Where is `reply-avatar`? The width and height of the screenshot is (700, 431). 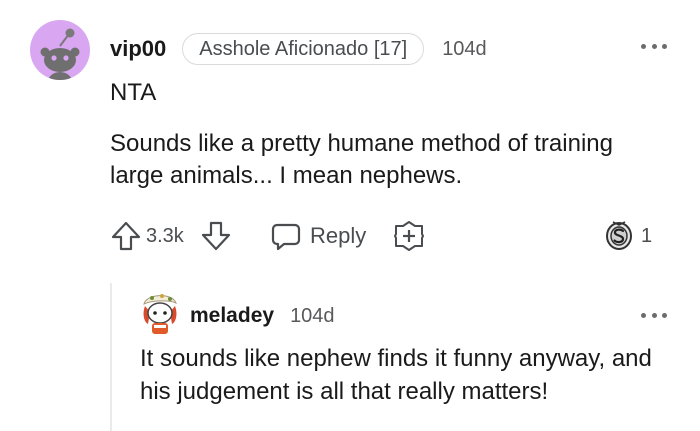 reply-avatar is located at coordinates (160, 314).